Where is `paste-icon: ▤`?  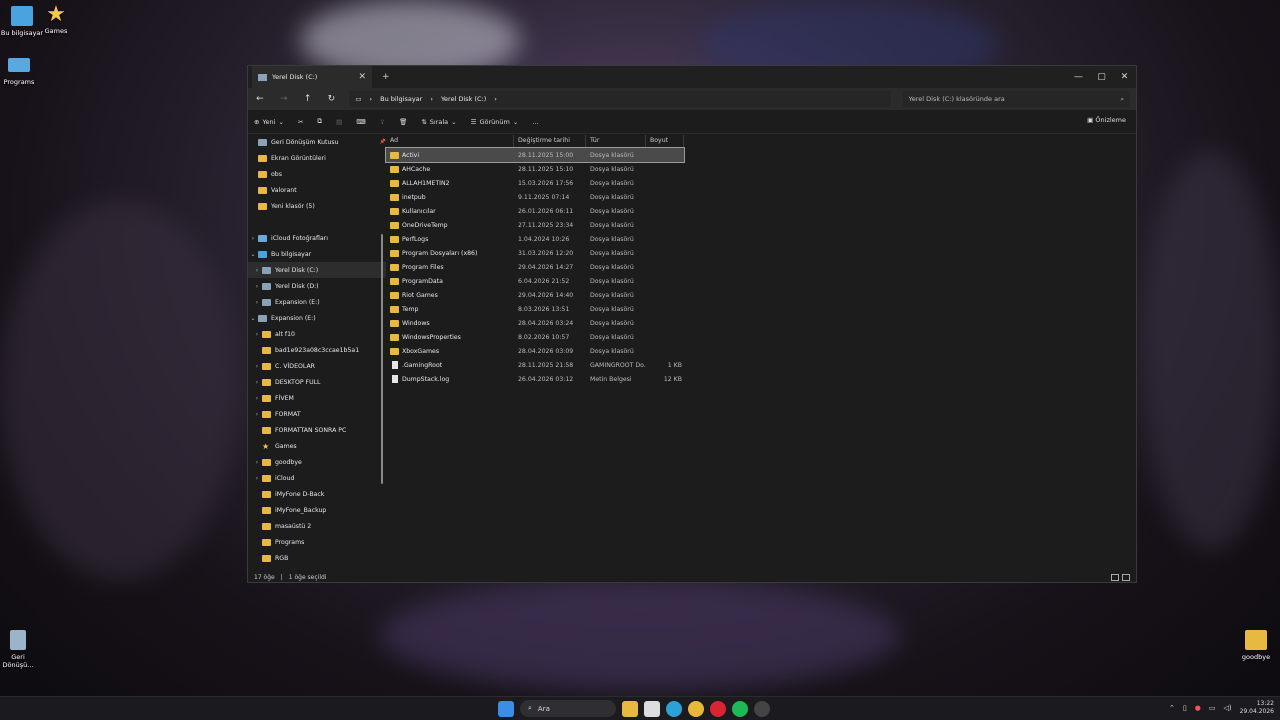
paste-icon: ▤ is located at coordinates (339, 122).